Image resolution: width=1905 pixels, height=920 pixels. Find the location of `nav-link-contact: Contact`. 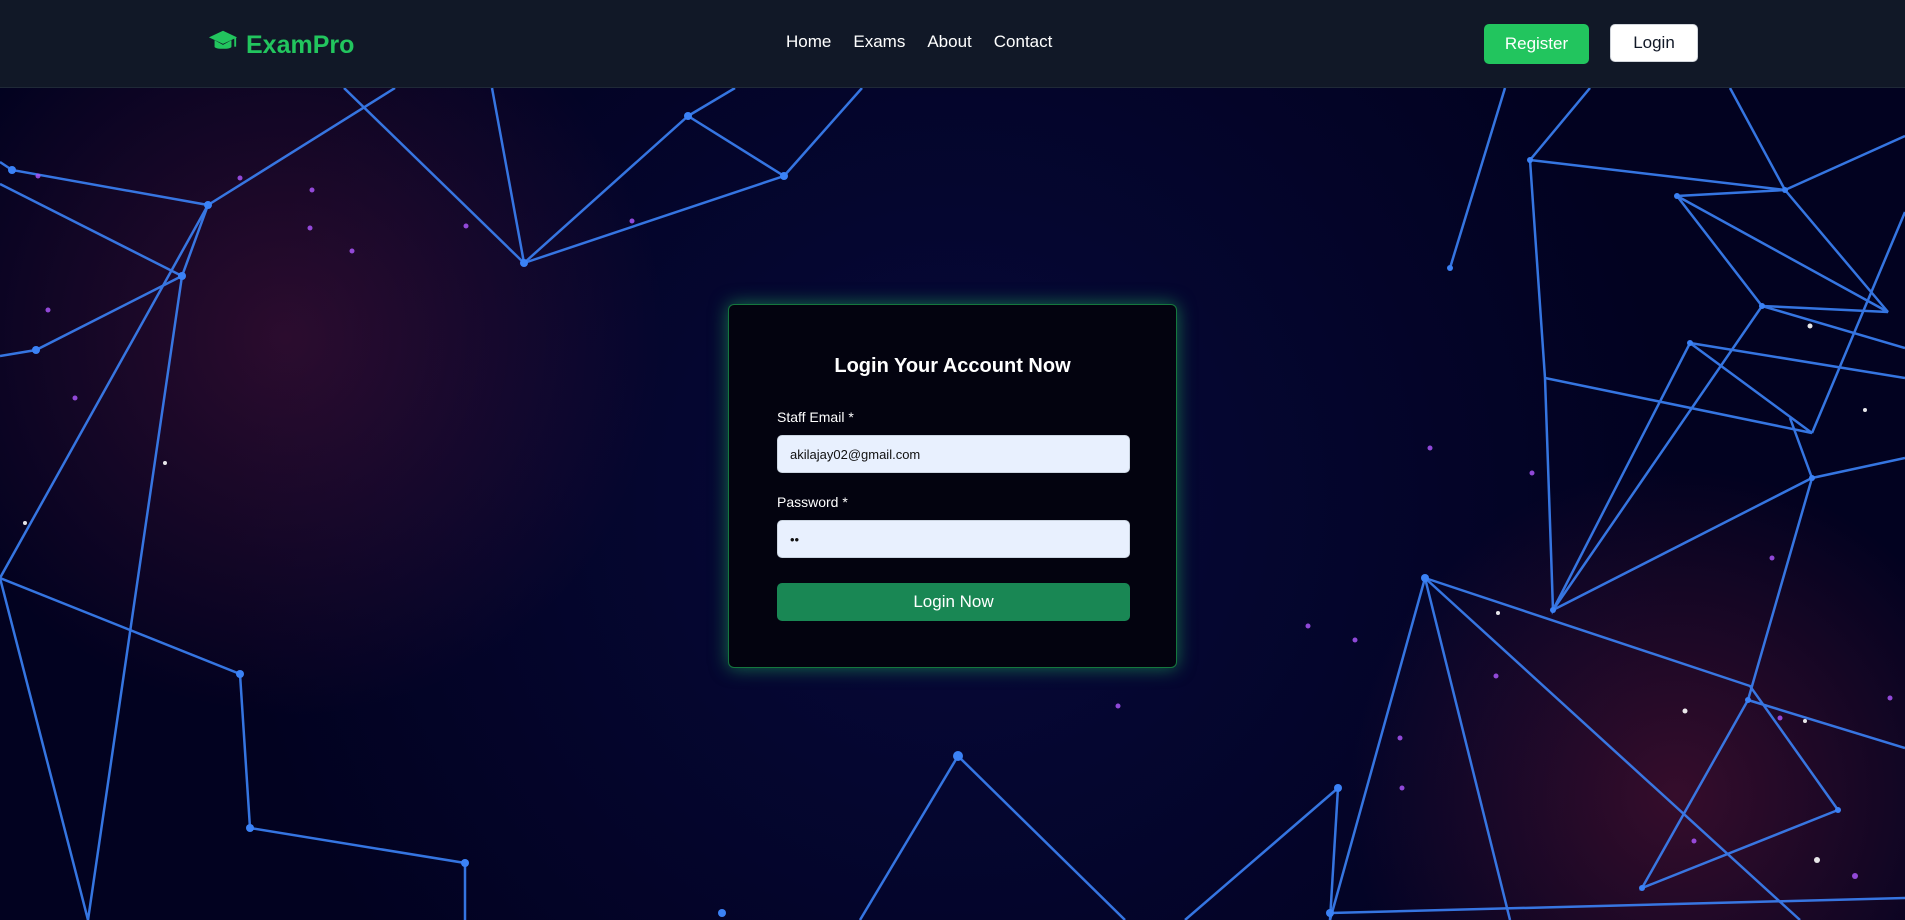

nav-link-contact: Contact is located at coordinates (1023, 42).